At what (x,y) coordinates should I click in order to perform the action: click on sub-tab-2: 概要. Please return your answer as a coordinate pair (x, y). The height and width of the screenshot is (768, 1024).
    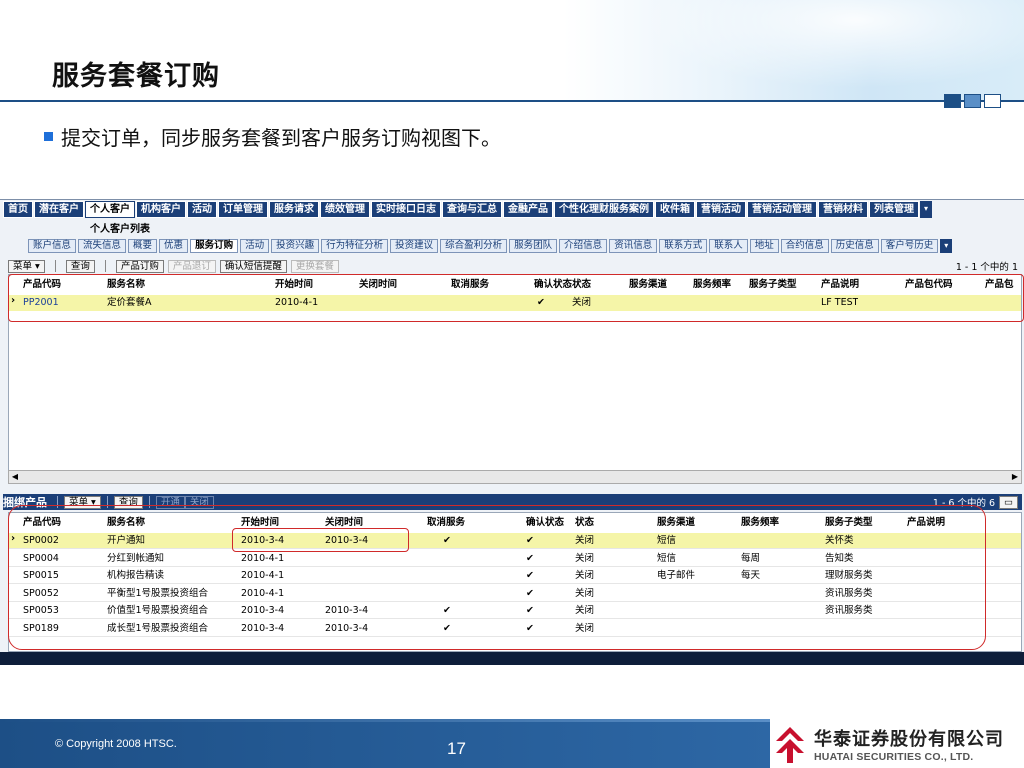
    Looking at the image, I should click on (143, 246).